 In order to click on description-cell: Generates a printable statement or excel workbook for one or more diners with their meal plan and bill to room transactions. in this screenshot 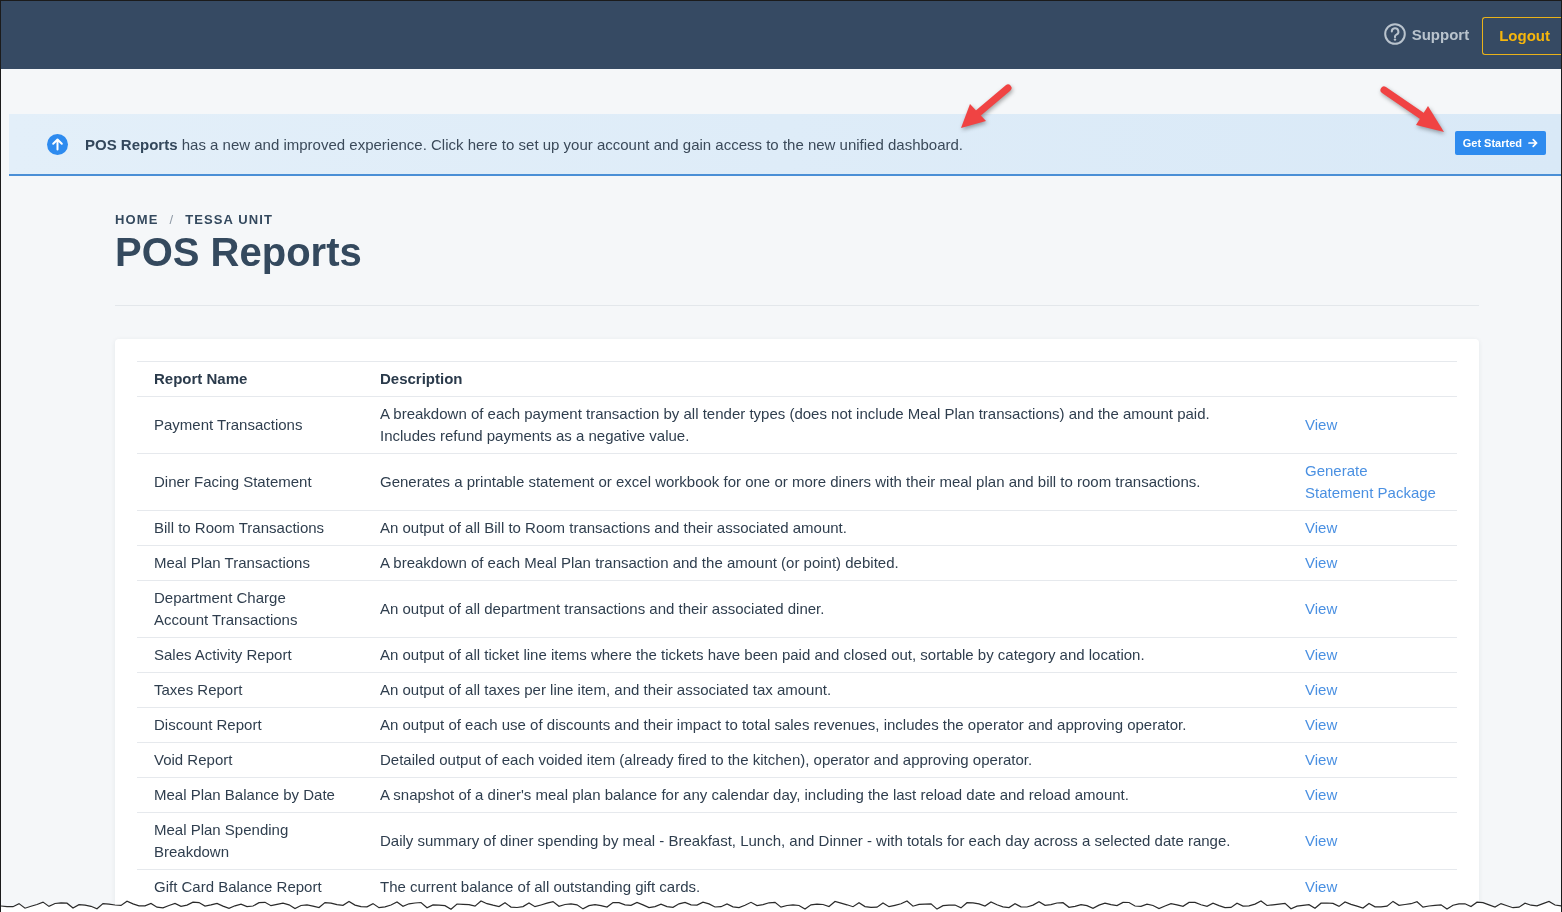, I will do `click(825, 482)`.